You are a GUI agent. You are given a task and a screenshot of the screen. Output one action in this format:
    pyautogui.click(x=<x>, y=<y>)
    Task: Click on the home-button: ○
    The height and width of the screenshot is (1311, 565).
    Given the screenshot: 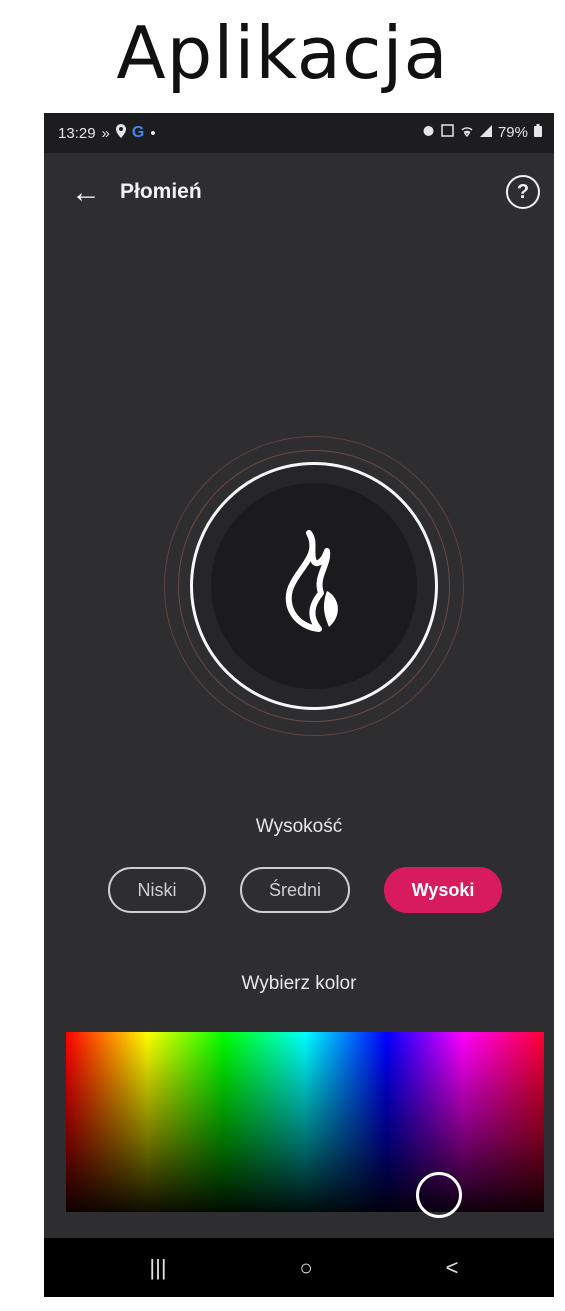 What is the action you would take?
    pyautogui.click(x=306, y=1267)
    